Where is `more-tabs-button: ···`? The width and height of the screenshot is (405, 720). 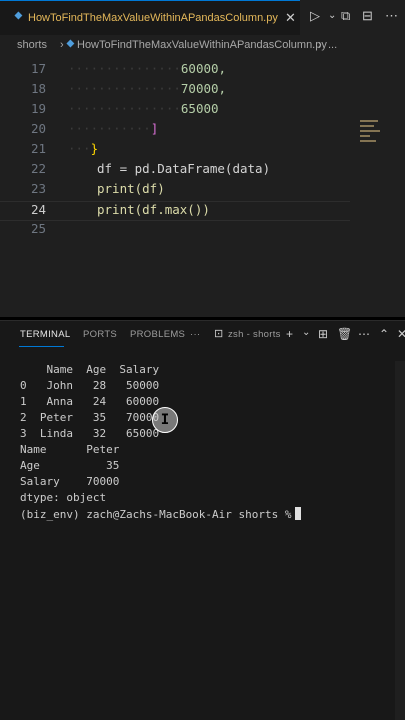 more-tabs-button: ··· is located at coordinates (195, 334).